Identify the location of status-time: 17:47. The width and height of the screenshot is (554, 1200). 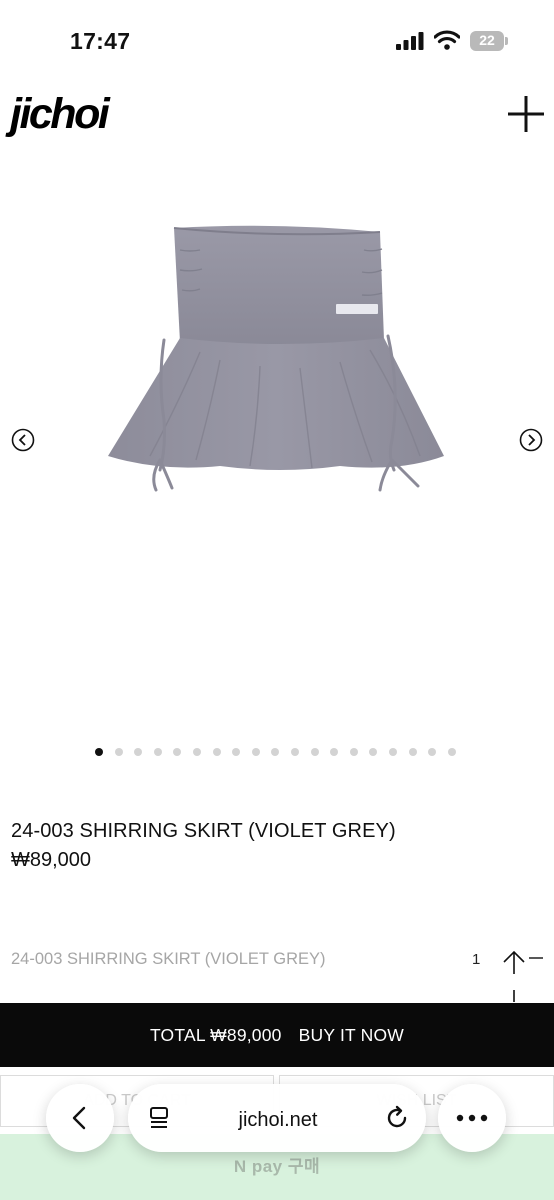
(100, 41).